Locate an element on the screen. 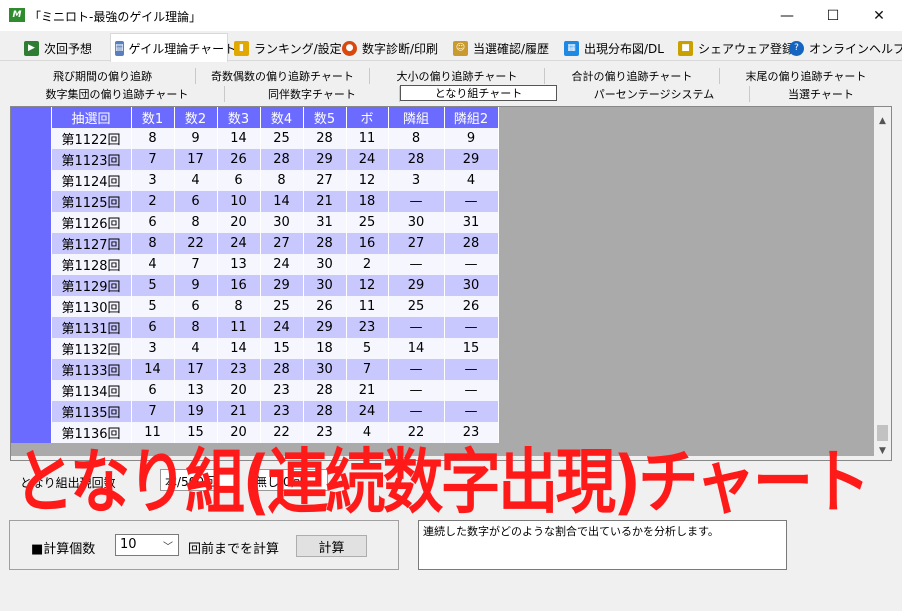 This screenshot has width=902, height=611. tab-next-prediction: ▶ 次回予想 is located at coordinates (56, 48).